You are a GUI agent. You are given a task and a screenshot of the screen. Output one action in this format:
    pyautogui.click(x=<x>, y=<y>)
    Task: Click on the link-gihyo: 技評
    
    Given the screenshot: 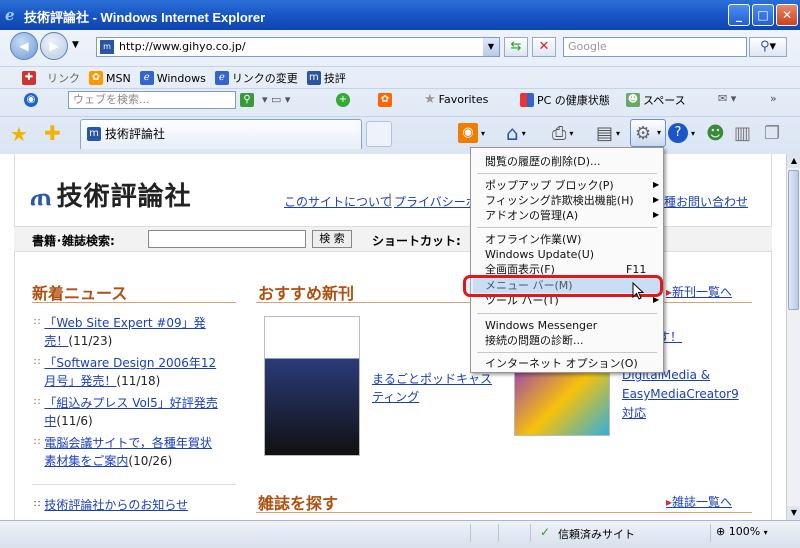 What is the action you would take?
    pyautogui.click(x=335, y=78)
    